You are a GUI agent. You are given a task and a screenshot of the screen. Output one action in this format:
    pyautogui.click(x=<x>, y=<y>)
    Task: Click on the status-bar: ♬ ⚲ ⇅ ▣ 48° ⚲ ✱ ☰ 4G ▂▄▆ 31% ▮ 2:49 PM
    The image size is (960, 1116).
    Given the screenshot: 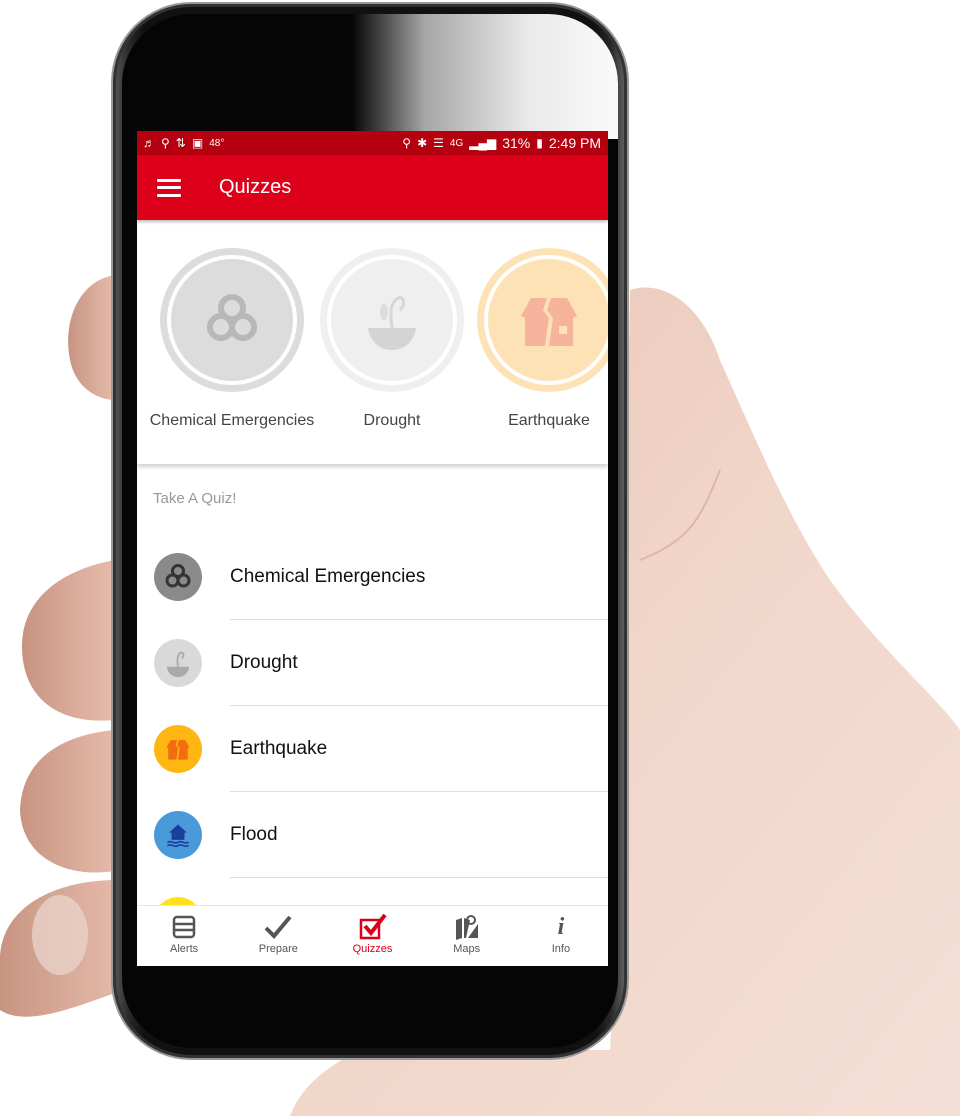 What is the action you would take?
    pyautogui.click(x=372, y=143)
    